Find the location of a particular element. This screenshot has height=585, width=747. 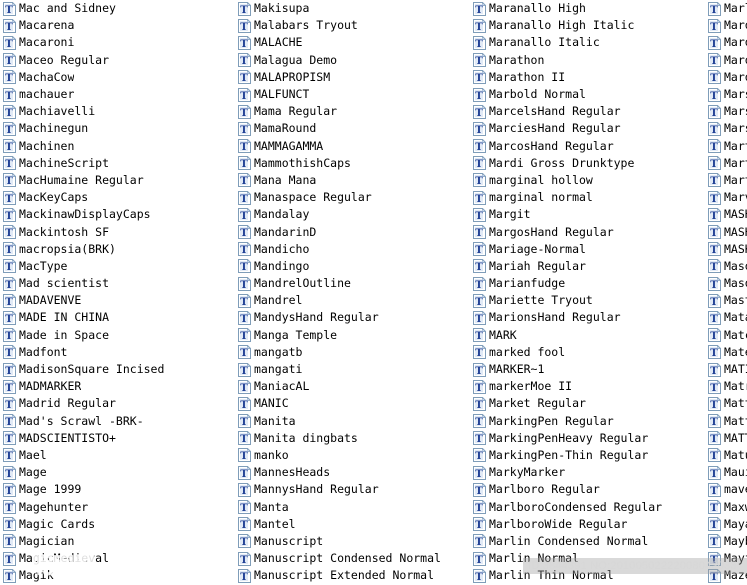

file-list-item: T Magician is located at coordinates (117, 541).